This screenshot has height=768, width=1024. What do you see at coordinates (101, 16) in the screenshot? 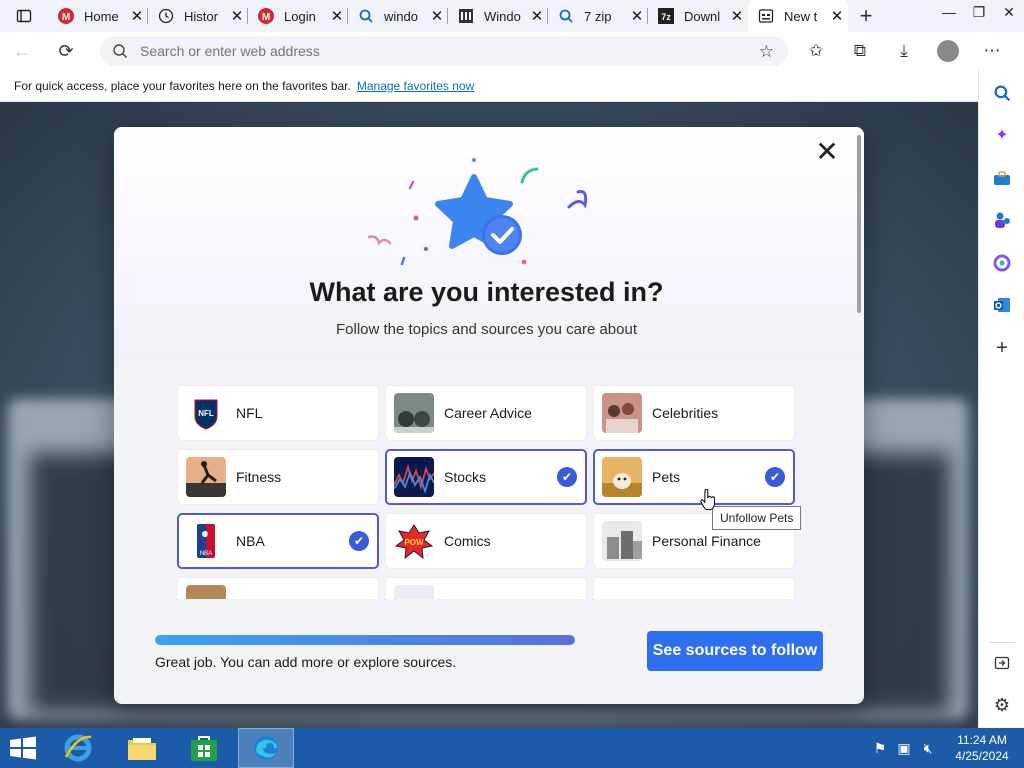
I see `tab-title: Home` at bounding box center [101, 16].